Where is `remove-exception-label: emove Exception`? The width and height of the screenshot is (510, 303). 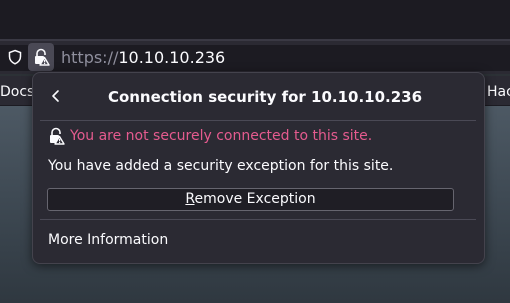 remove-exception-label: emove Exception is located at coordinates (255, 199).